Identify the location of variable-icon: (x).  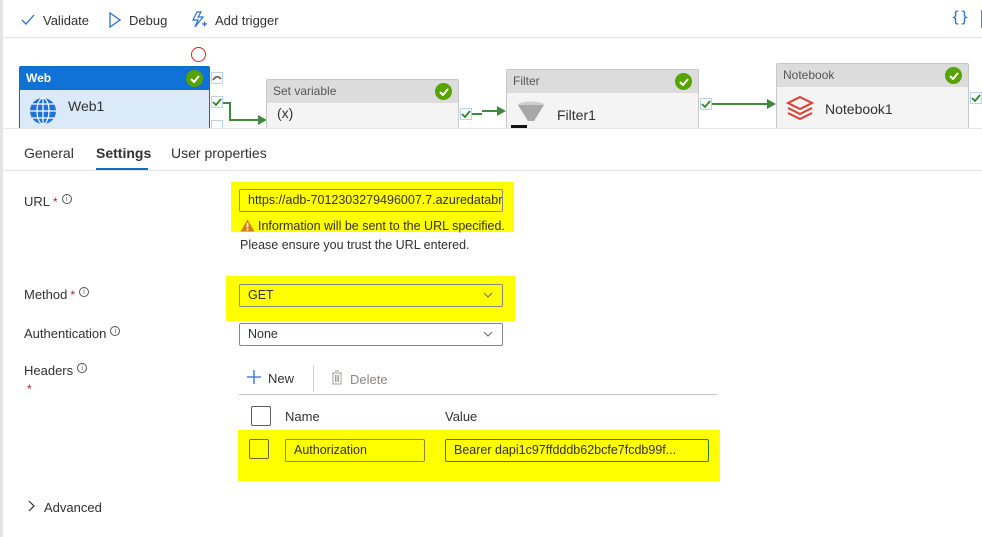
(285, 113).